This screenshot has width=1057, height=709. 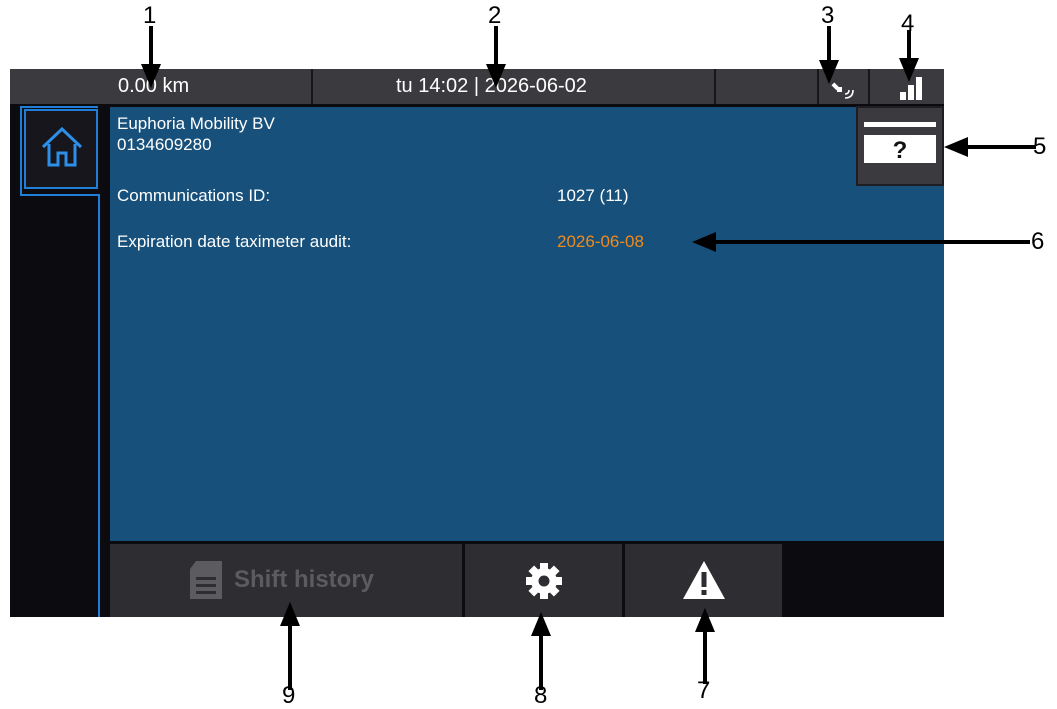 I want to click on callout-number: 8, so click(x=541, y=695).